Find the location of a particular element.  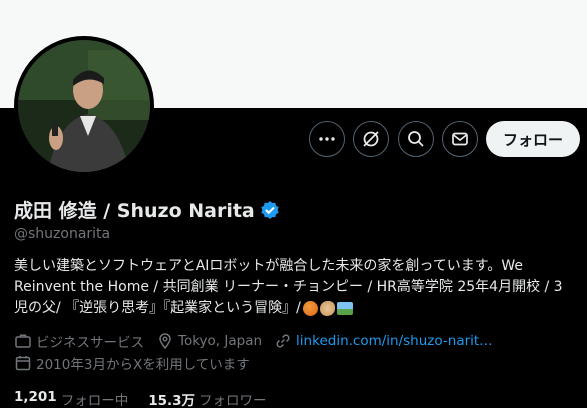

message-icon is located at coordinates (460, 139).